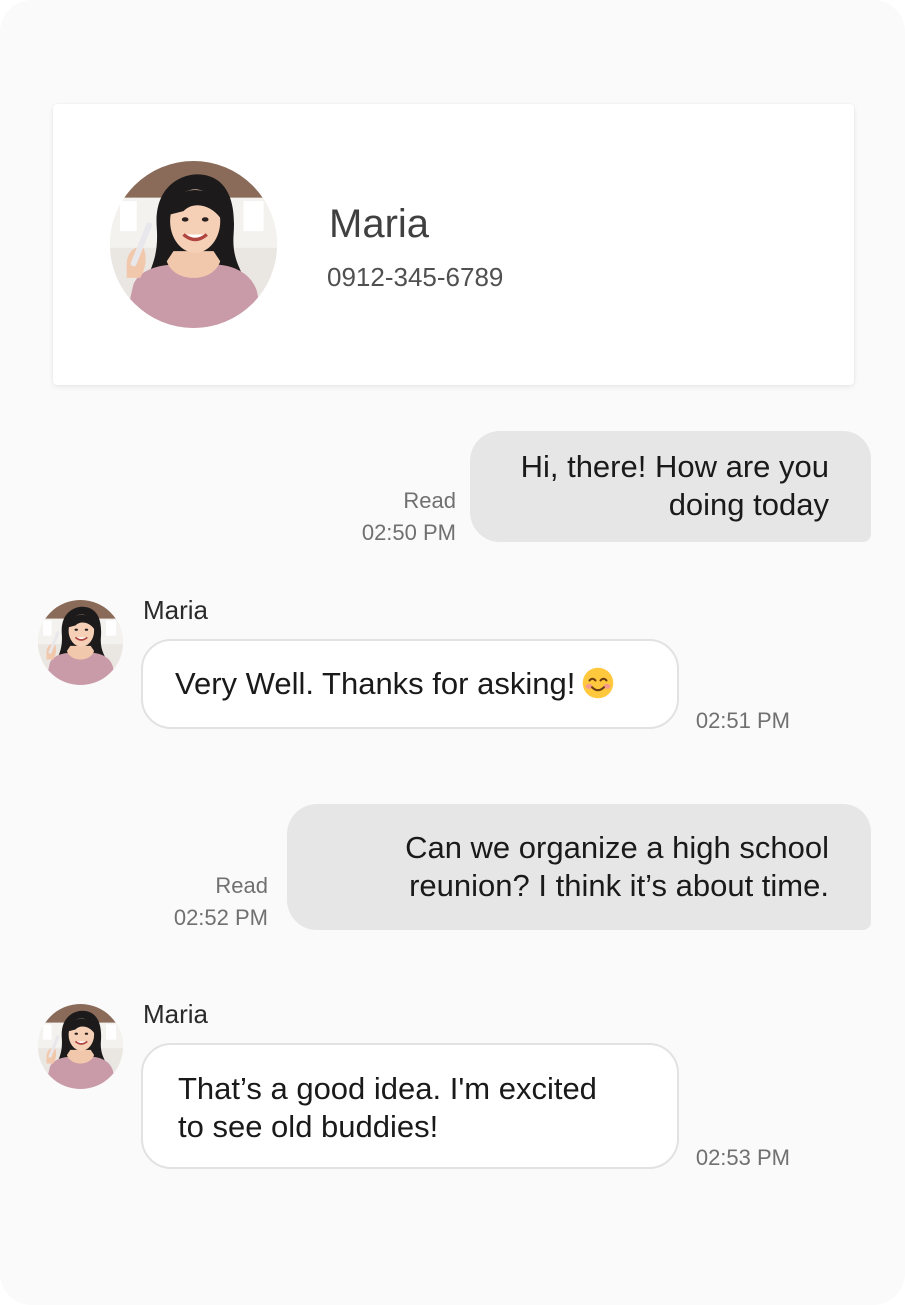  Describe the element at coordinates (598, 683) in the screenshot. I see `smiling-face-icon` at that location.